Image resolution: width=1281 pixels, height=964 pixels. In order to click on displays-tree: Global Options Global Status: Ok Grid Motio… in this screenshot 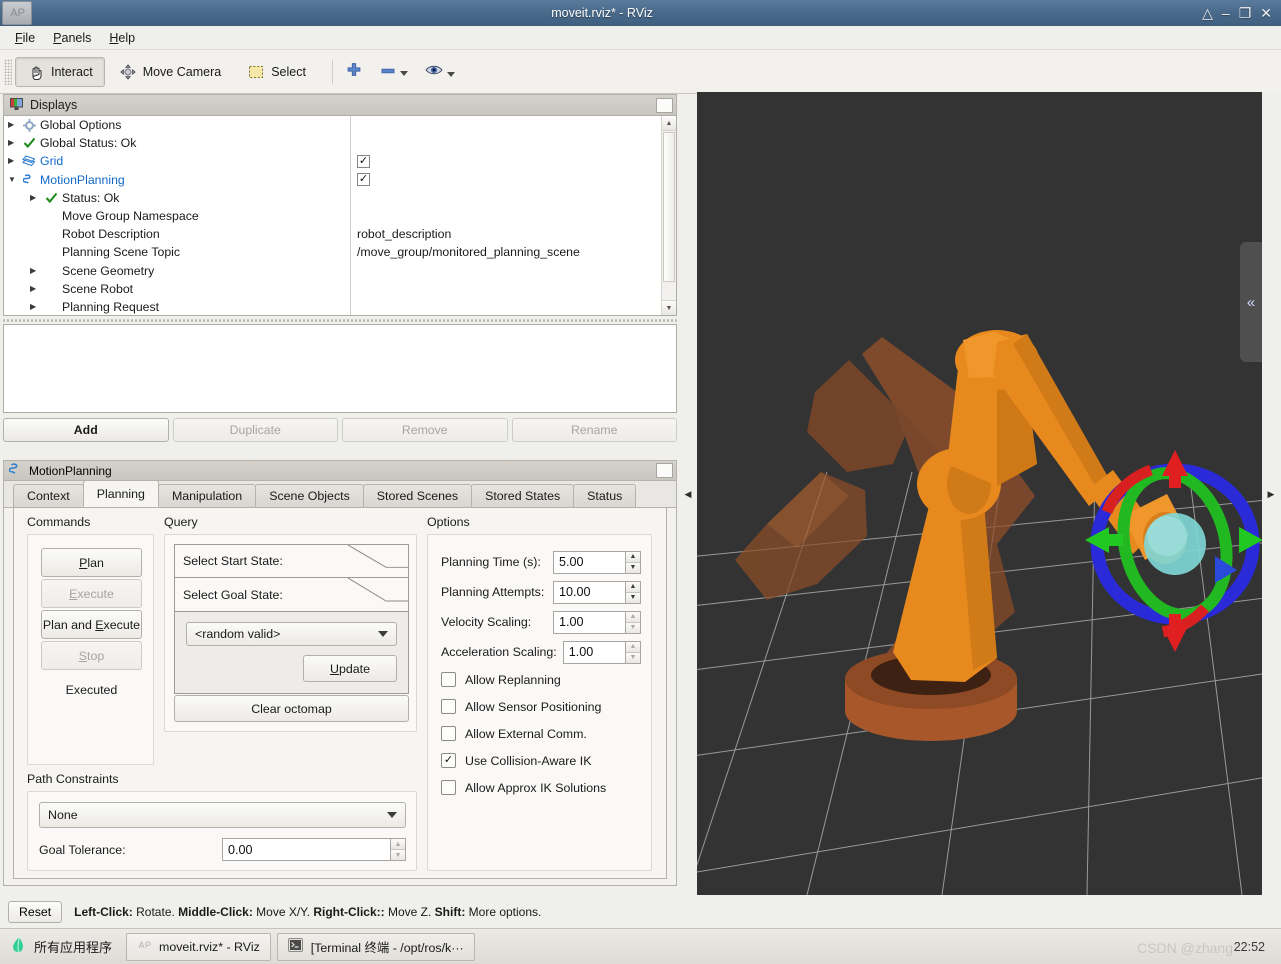, I will do `click(340, 215)`.